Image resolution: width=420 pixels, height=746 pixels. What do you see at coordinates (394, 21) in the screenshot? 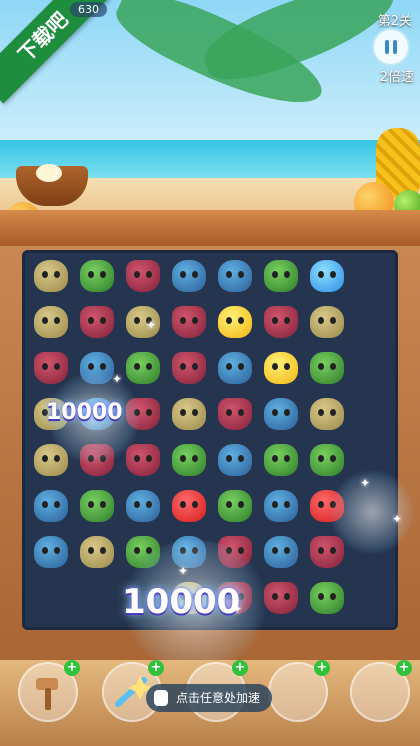
I see `level-label: 第2关` at bounding box center [394, 21].